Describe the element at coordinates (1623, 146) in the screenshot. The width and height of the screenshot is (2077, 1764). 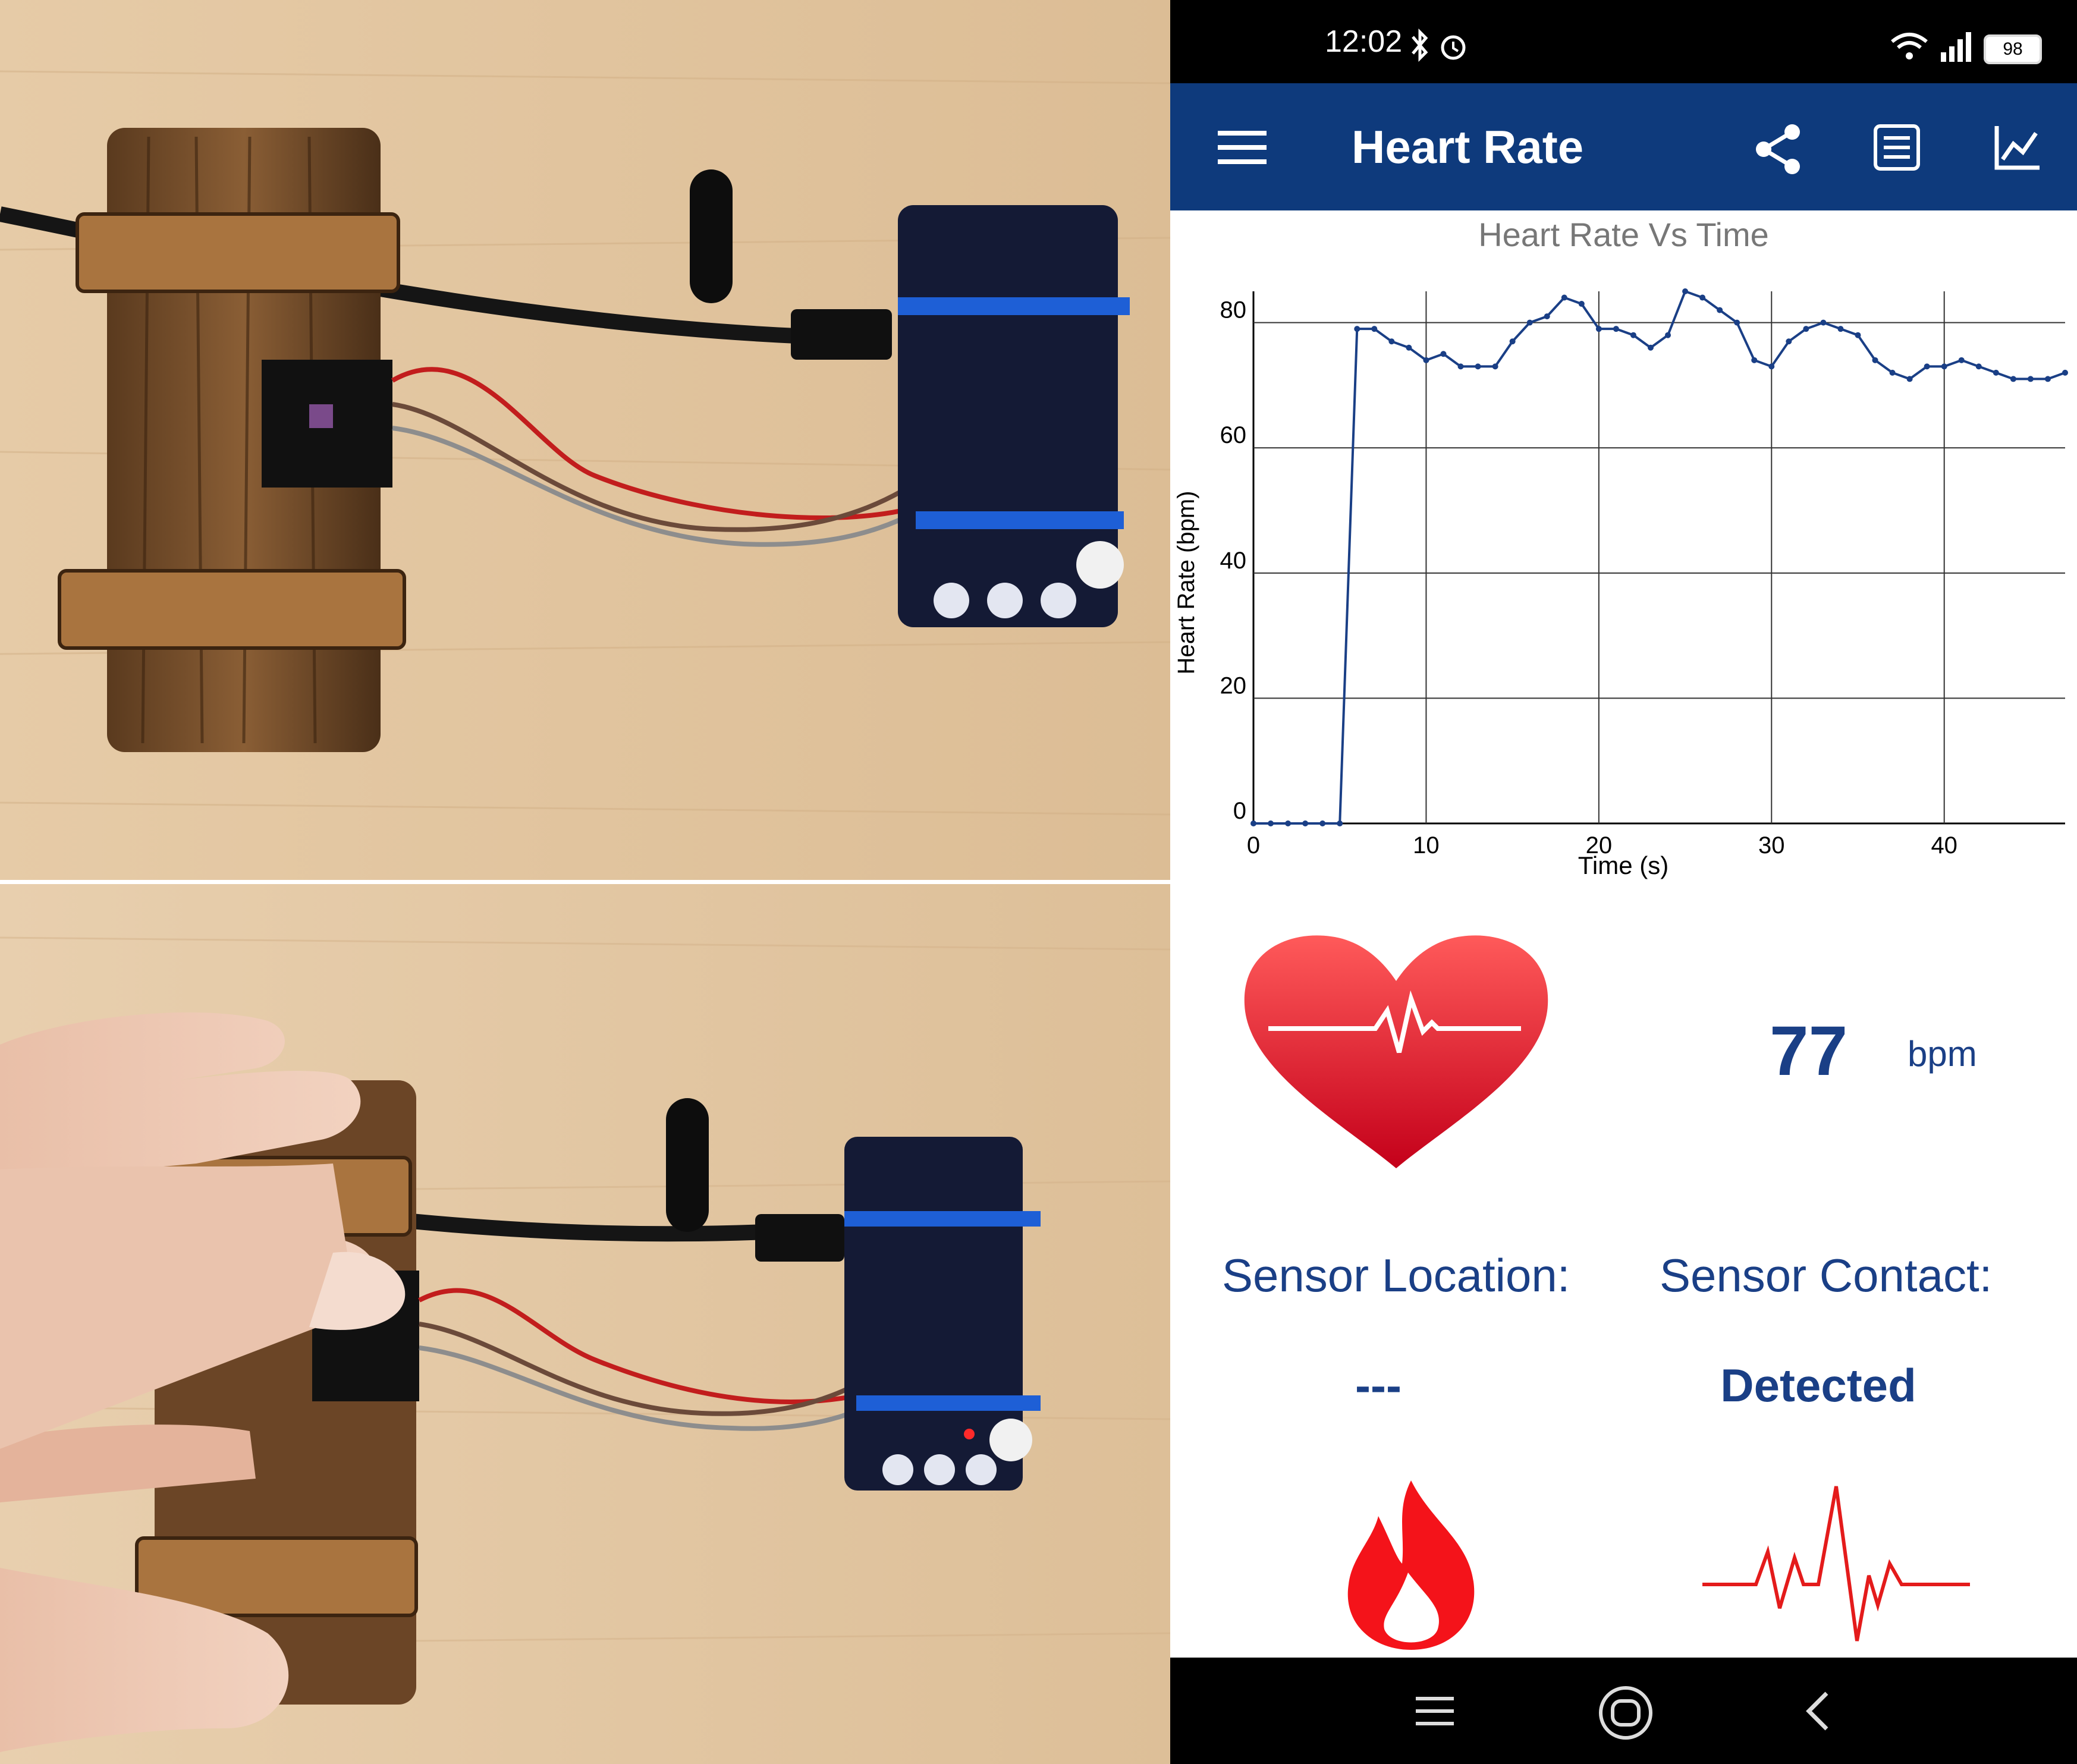
I see `app-bar: Heart Rate` at that location.